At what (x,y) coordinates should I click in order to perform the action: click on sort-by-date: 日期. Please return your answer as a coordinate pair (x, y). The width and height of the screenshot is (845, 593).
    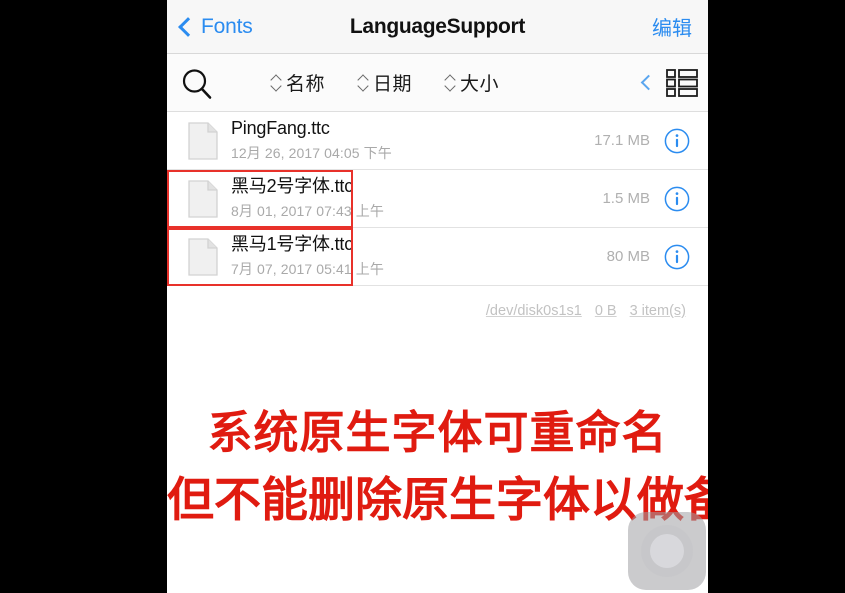
    Looking at the image, I should click on (385, 82).